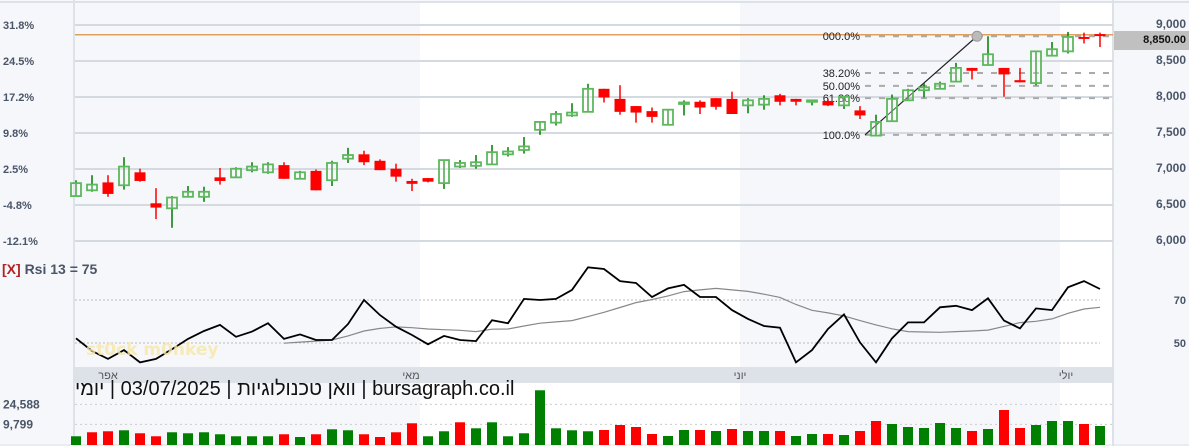 This screenshot has height=446, width=1189. What do you see at coordinates (842, 74) in the screenshot?
I see `fib-level-label: 38.20%` at bounding box center [842, 74].